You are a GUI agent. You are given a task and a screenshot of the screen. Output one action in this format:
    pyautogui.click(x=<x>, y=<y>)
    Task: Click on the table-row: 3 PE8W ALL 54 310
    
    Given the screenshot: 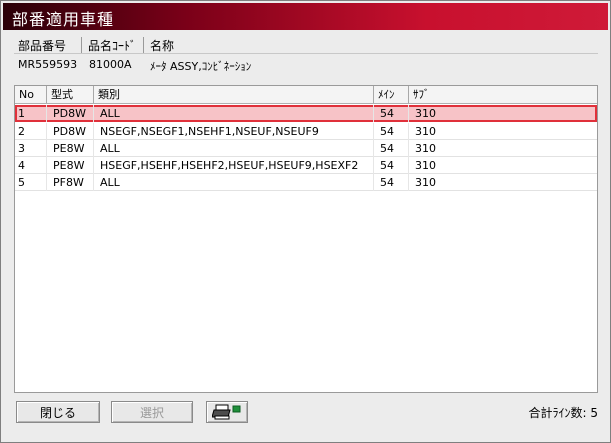 What is the action you would take?
    pyautogui.click(x=306, y=148)
    